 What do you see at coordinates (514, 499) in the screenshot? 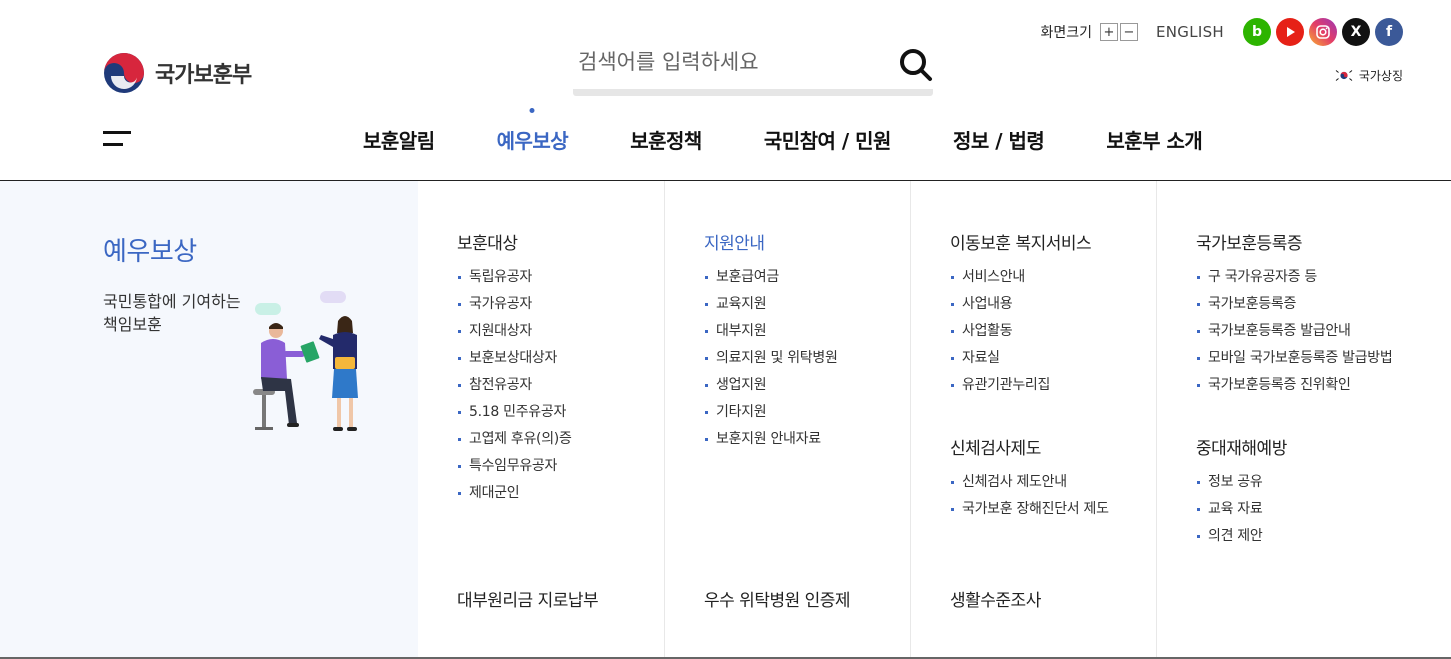
I see `menu-link: 제대군인` at bounding box center [514, 499].